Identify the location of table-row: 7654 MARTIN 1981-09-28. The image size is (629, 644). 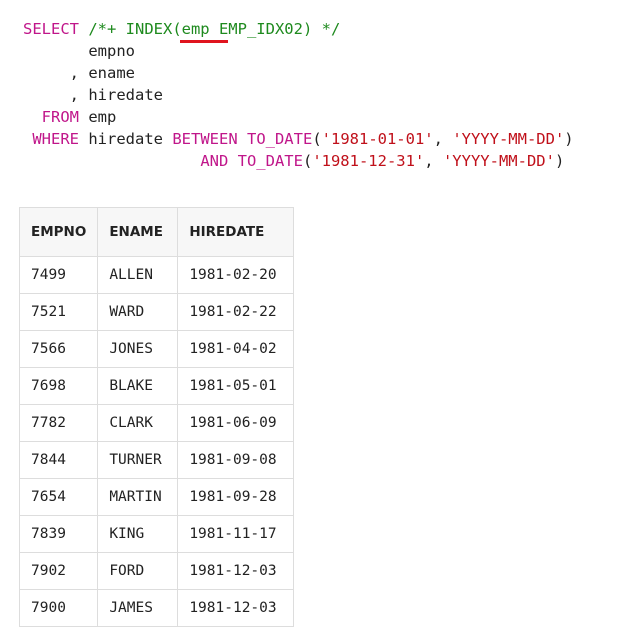
(156, 497).